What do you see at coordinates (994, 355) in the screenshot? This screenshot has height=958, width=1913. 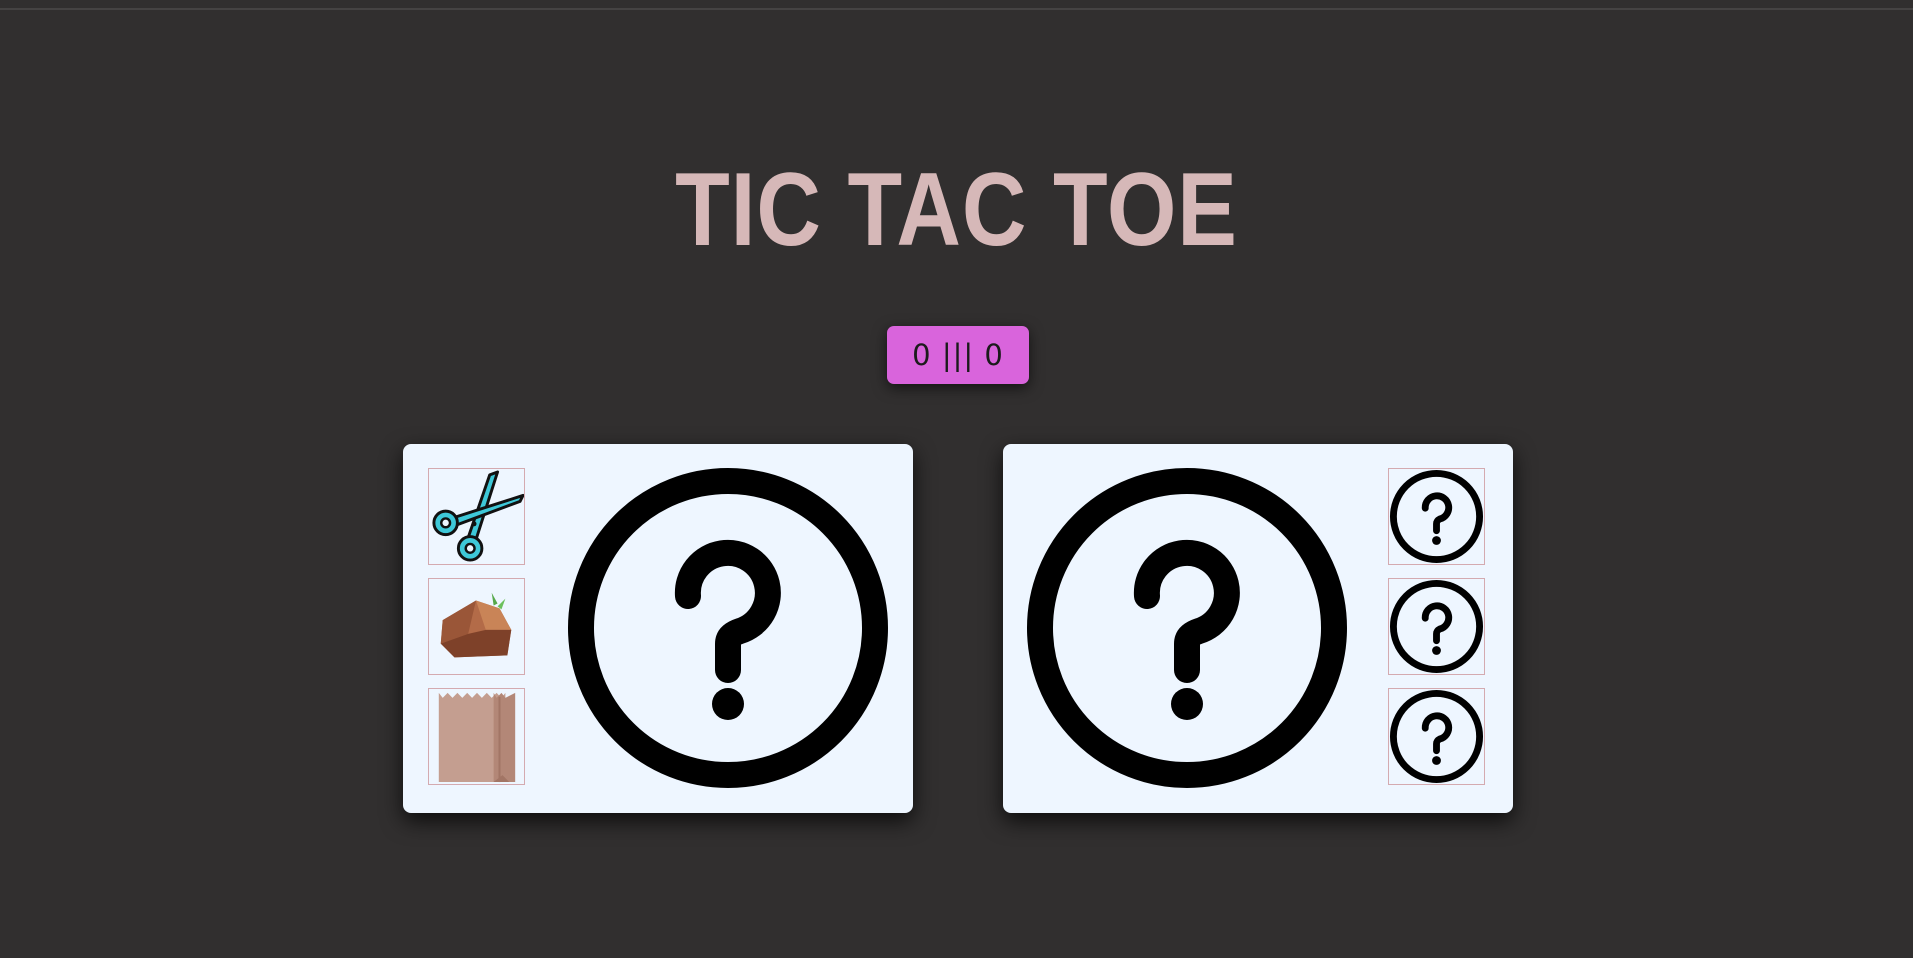 I see `computer-score: 0` at bounding box center [994, 355].